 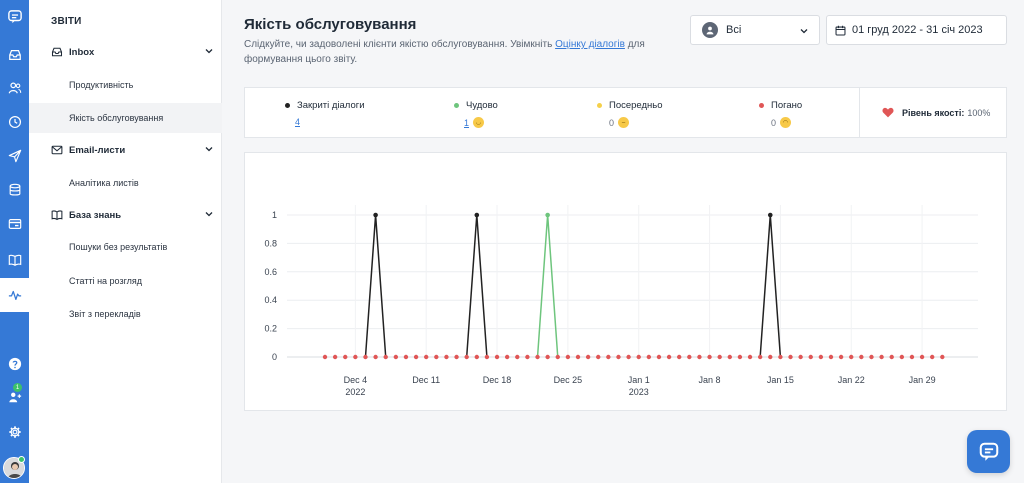 I want to click on smile-emoji-icon: ◡, so click(x=479, y=122).